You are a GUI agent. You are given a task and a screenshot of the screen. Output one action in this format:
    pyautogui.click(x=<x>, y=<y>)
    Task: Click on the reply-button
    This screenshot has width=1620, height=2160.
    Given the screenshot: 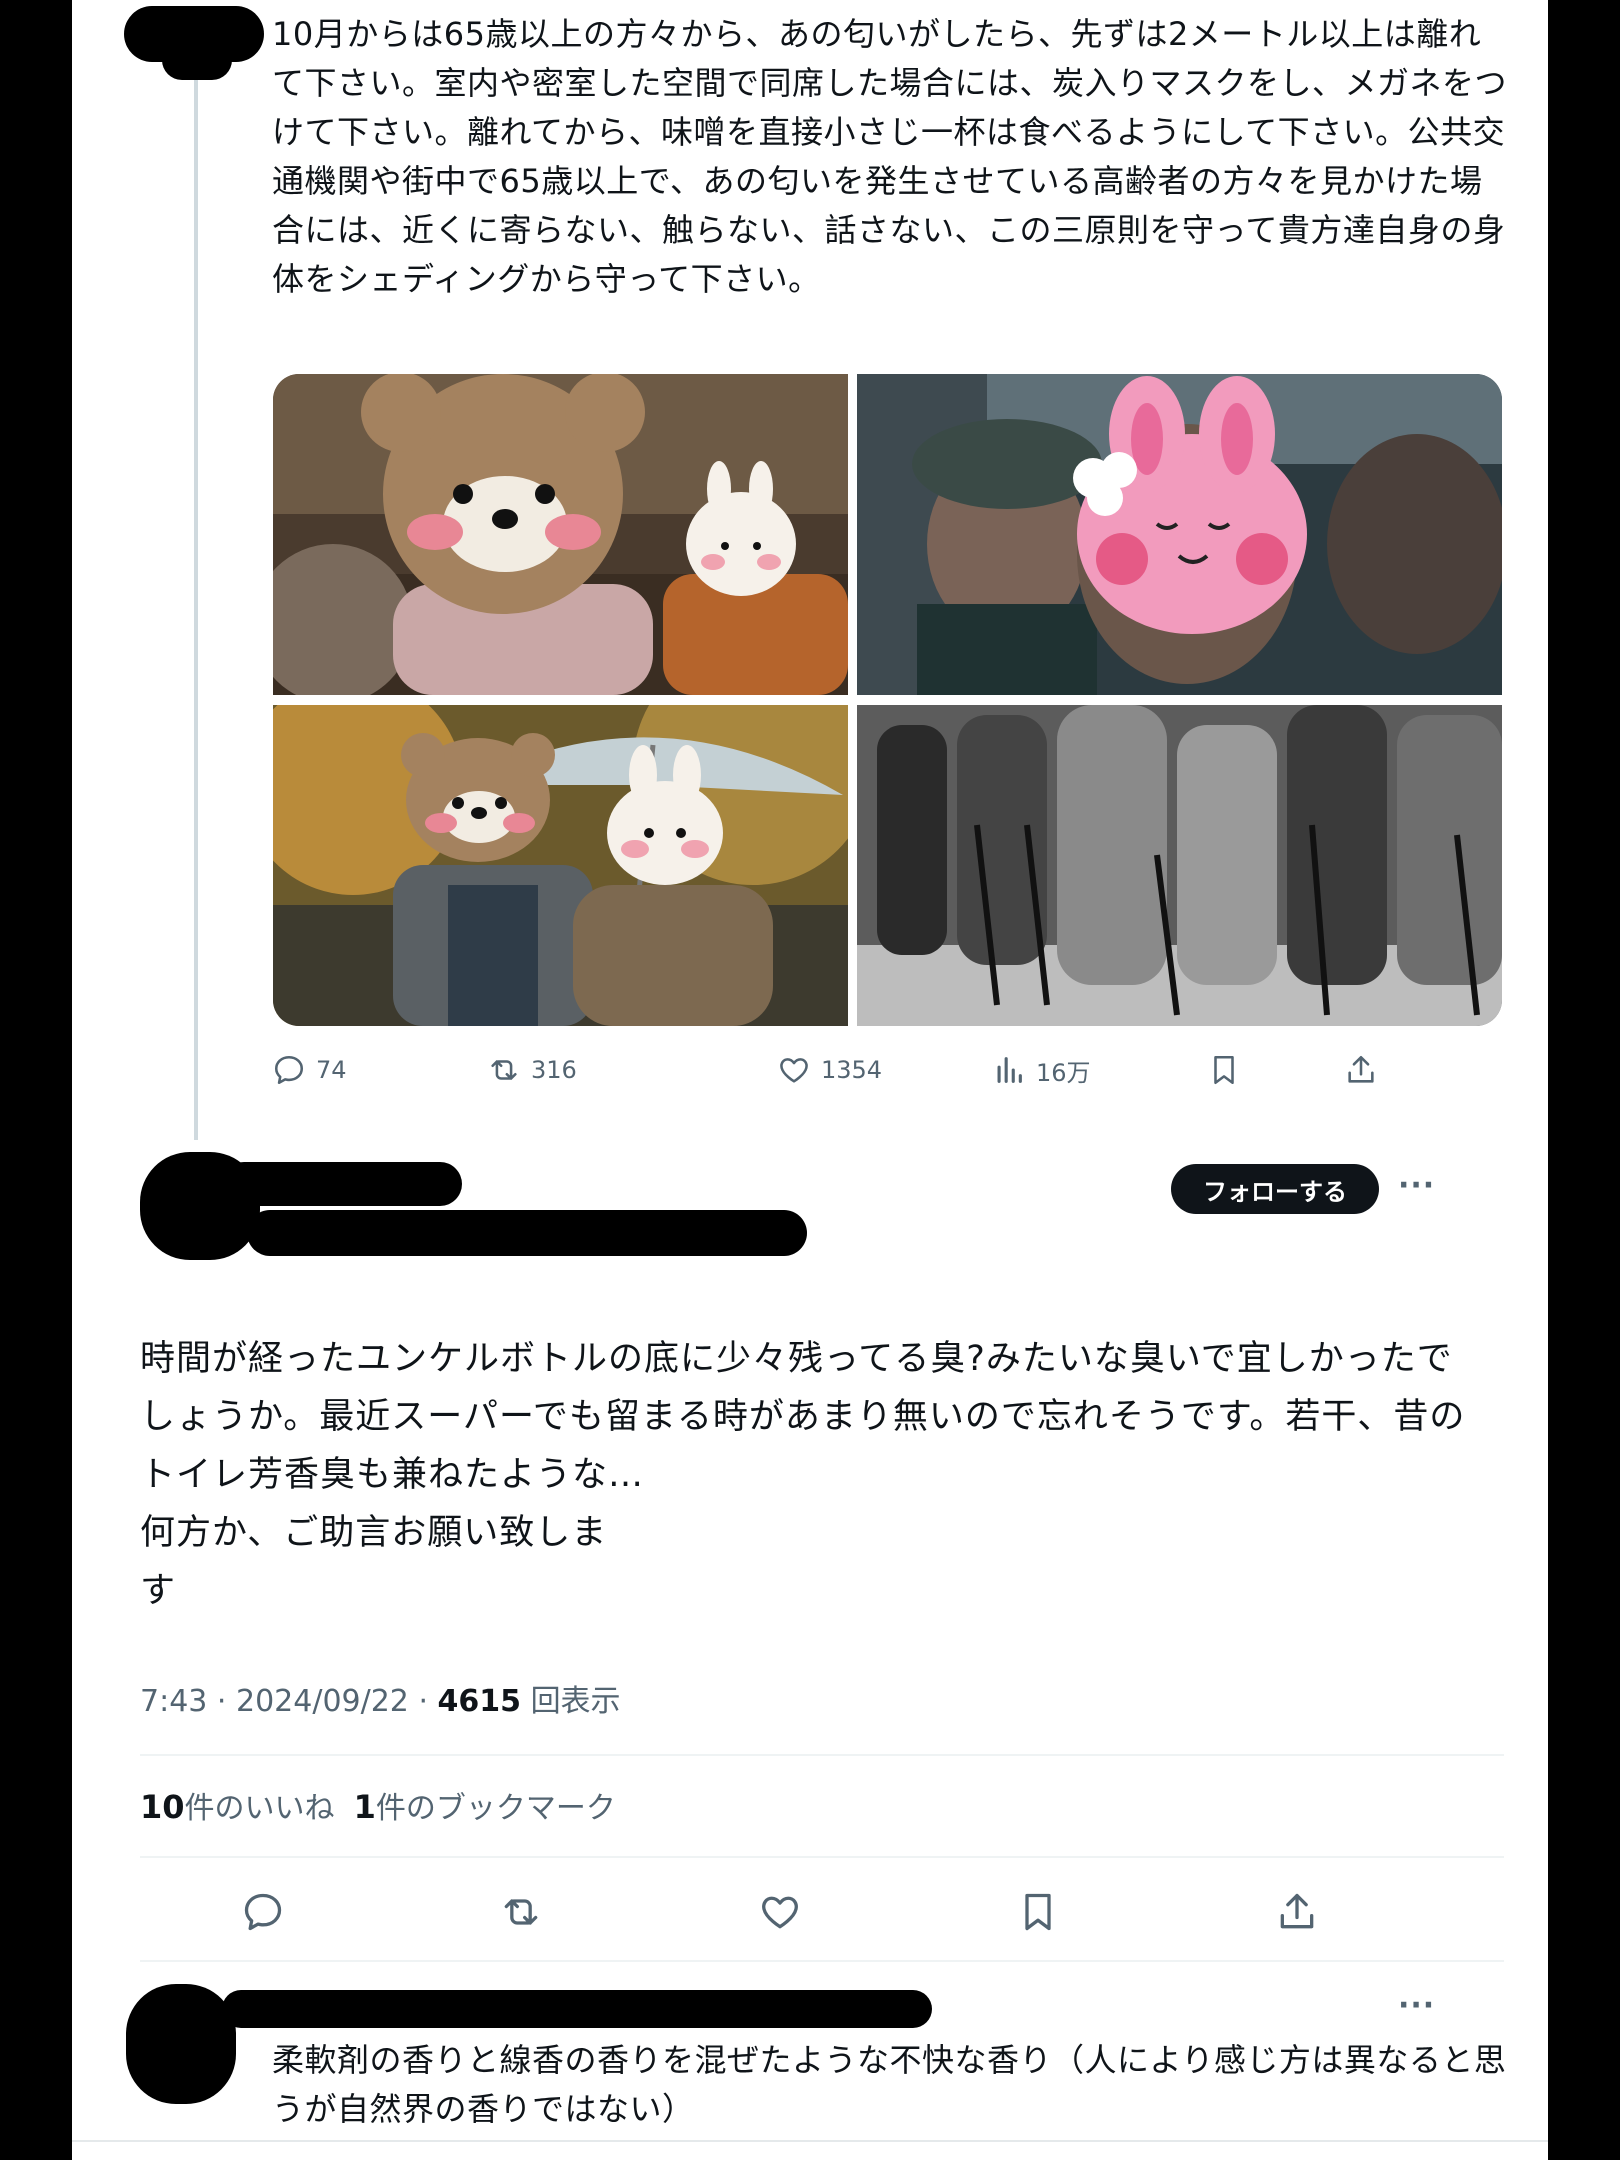 What is the action you would take?
    pyautogui.click(x=263, y=1912)
    